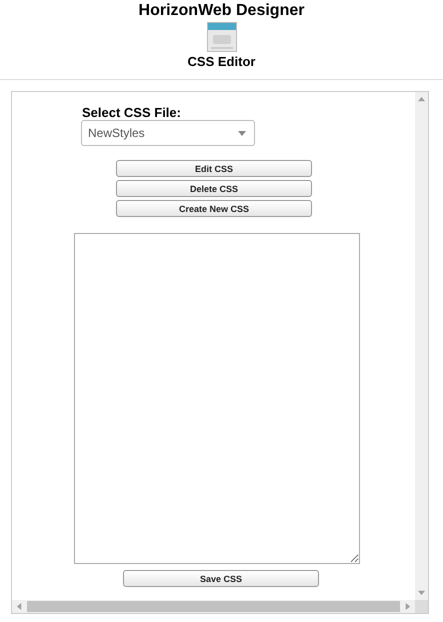 The height and width of the screenshot is (622, 443). Describe the element at coordinates (132, 112) in the screenshot. I see `select-label: Select CSS File:` at that location.